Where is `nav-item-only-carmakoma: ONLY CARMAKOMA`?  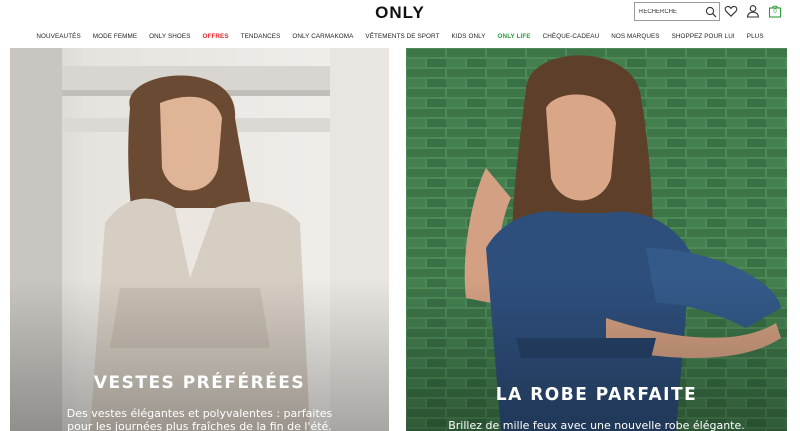
nav-item-only-carmakoma: ONLY CARMAKOMA is located at coordinates (322, 39).